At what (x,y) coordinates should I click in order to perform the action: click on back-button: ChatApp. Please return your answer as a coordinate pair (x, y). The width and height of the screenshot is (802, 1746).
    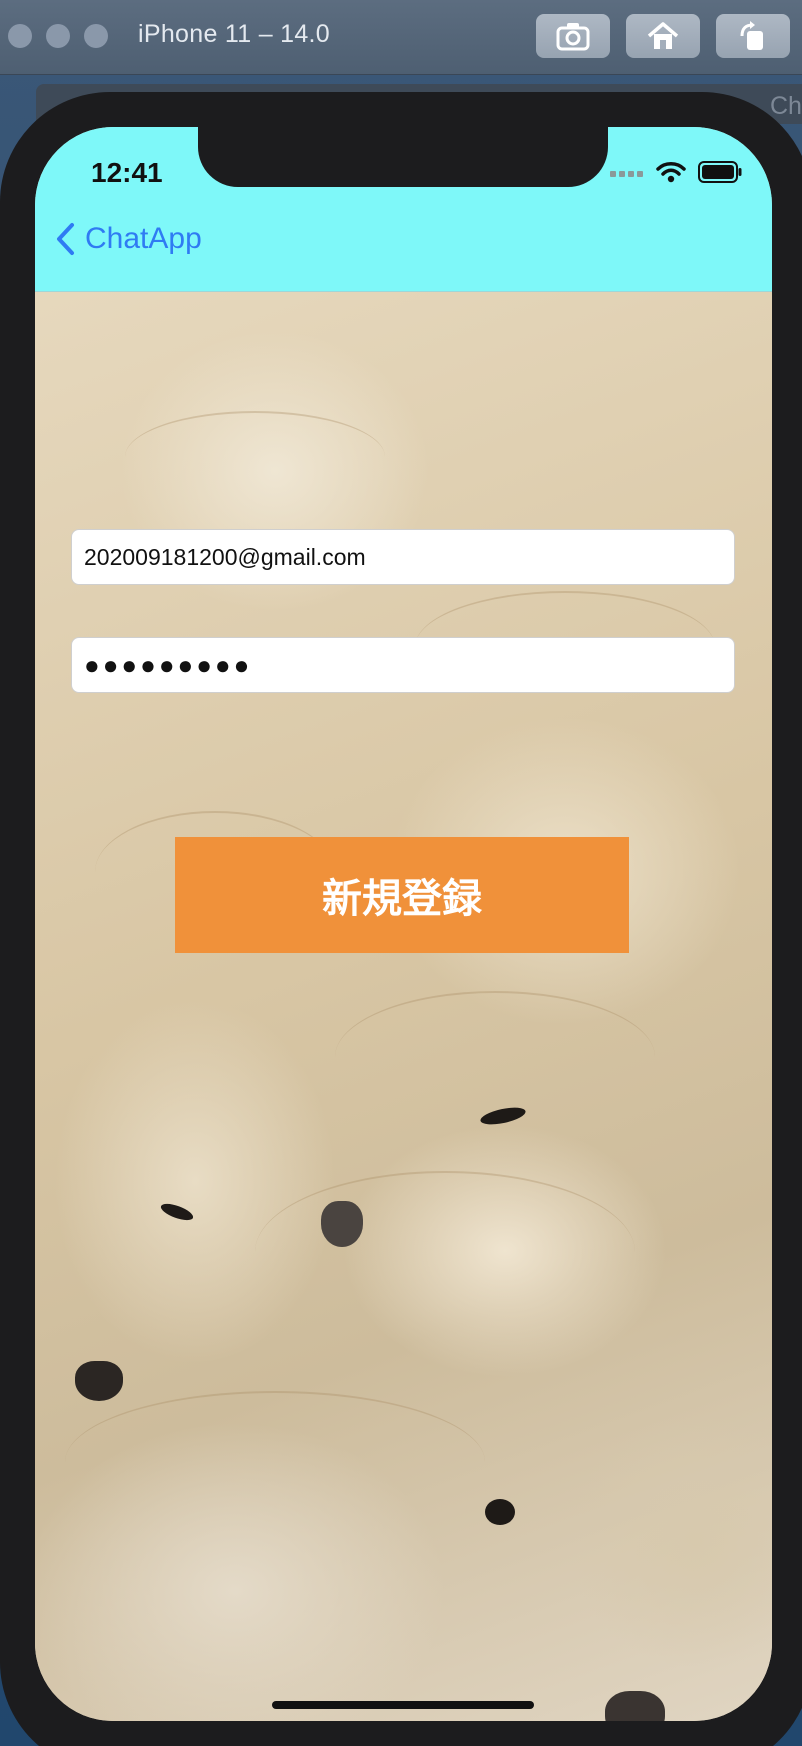
    Looking at the image, I should click on (128, 239).